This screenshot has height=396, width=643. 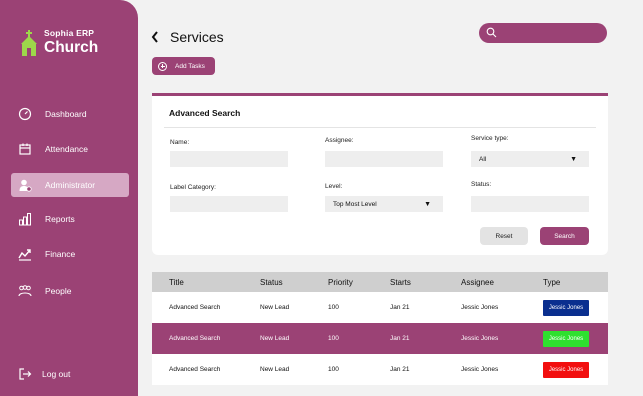 I want to click on sidebar-item-label: Dashboard, so click(x=66, y=114).